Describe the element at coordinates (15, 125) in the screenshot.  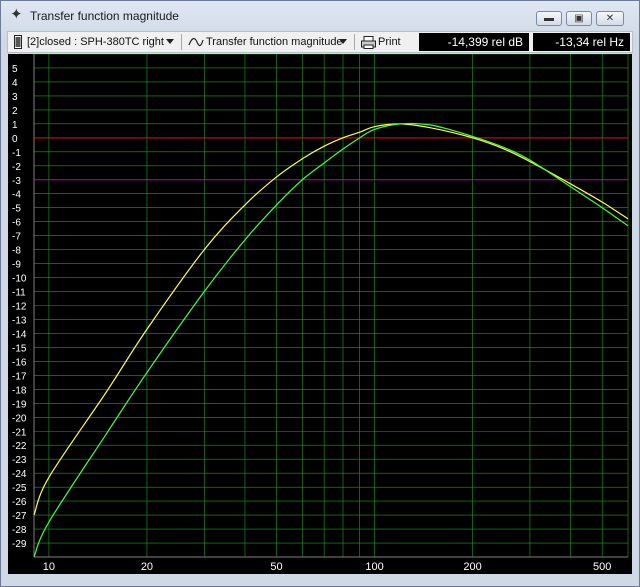
I see `y-tick-label: 1` at that location.